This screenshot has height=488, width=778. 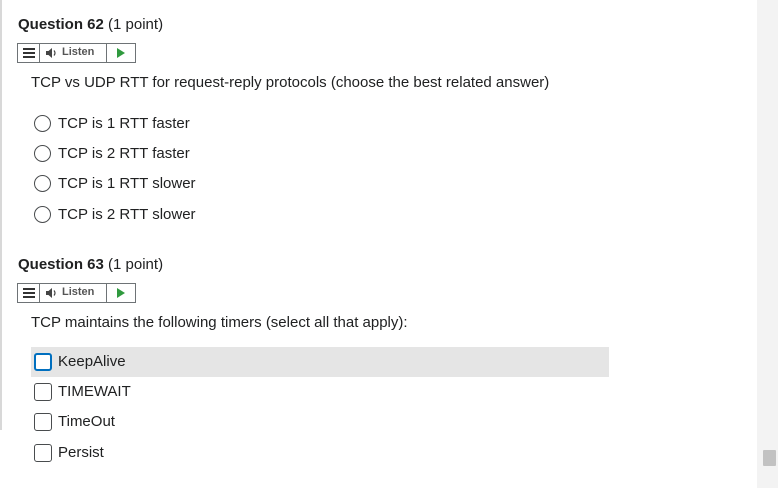 What do you see at coordinates (767, 244) in the screenshot?
I see `scrollbar-track` at bounding box center [767, 244].